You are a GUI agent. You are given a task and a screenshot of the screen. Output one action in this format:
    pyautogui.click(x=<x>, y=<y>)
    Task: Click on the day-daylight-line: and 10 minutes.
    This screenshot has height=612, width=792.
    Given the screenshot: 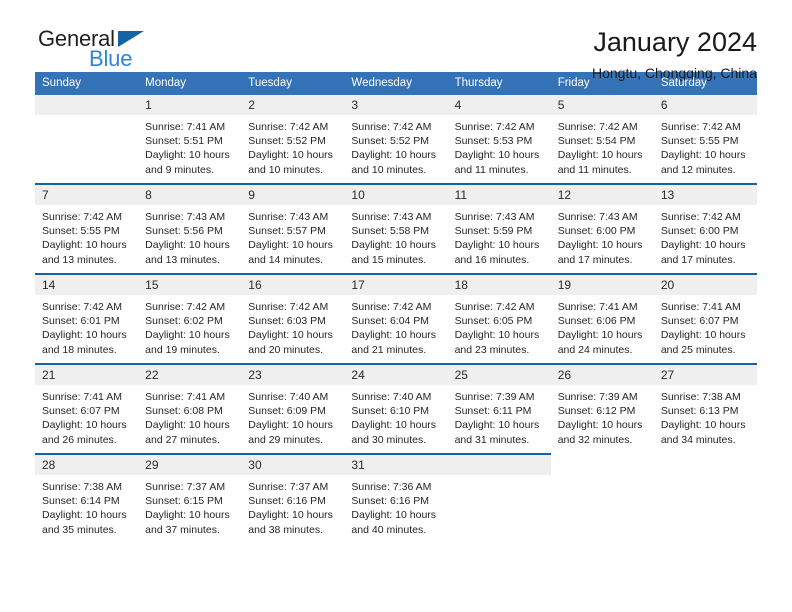 What is the action you would take?
    pyautogui.click(x=389, y=169)
    